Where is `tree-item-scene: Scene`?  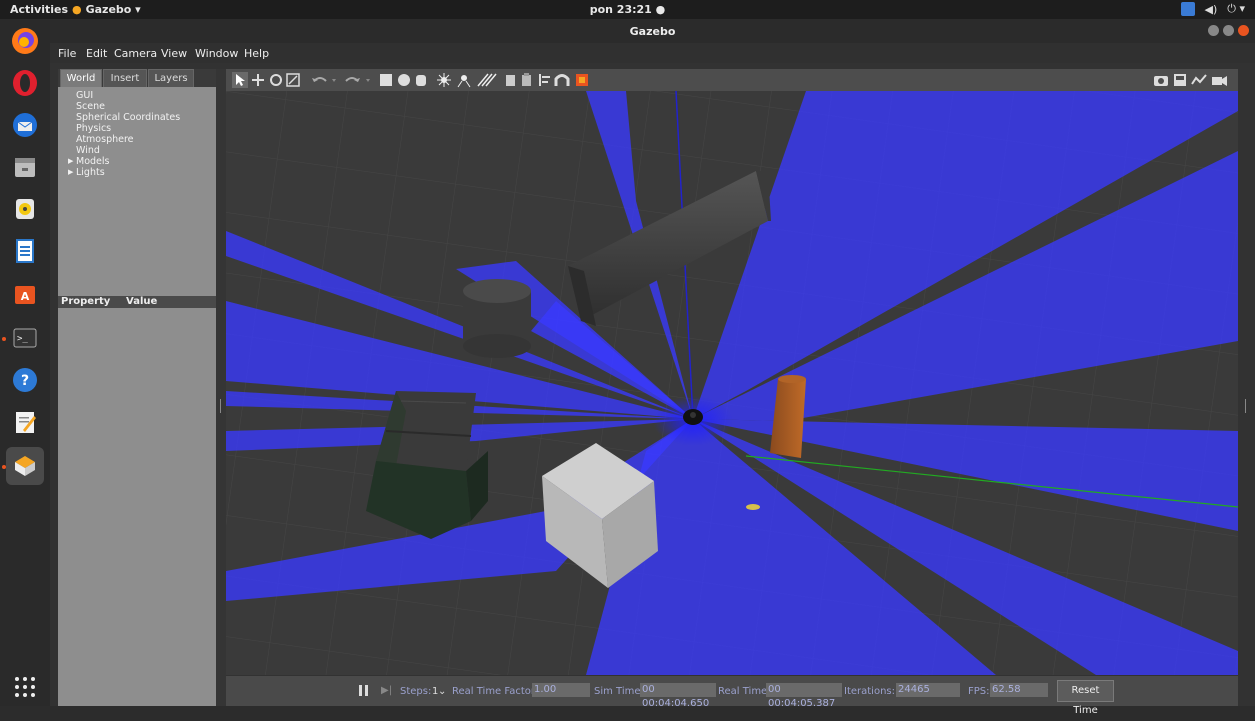 tree-item-scene: Scene is located at coordinates (90, 106).